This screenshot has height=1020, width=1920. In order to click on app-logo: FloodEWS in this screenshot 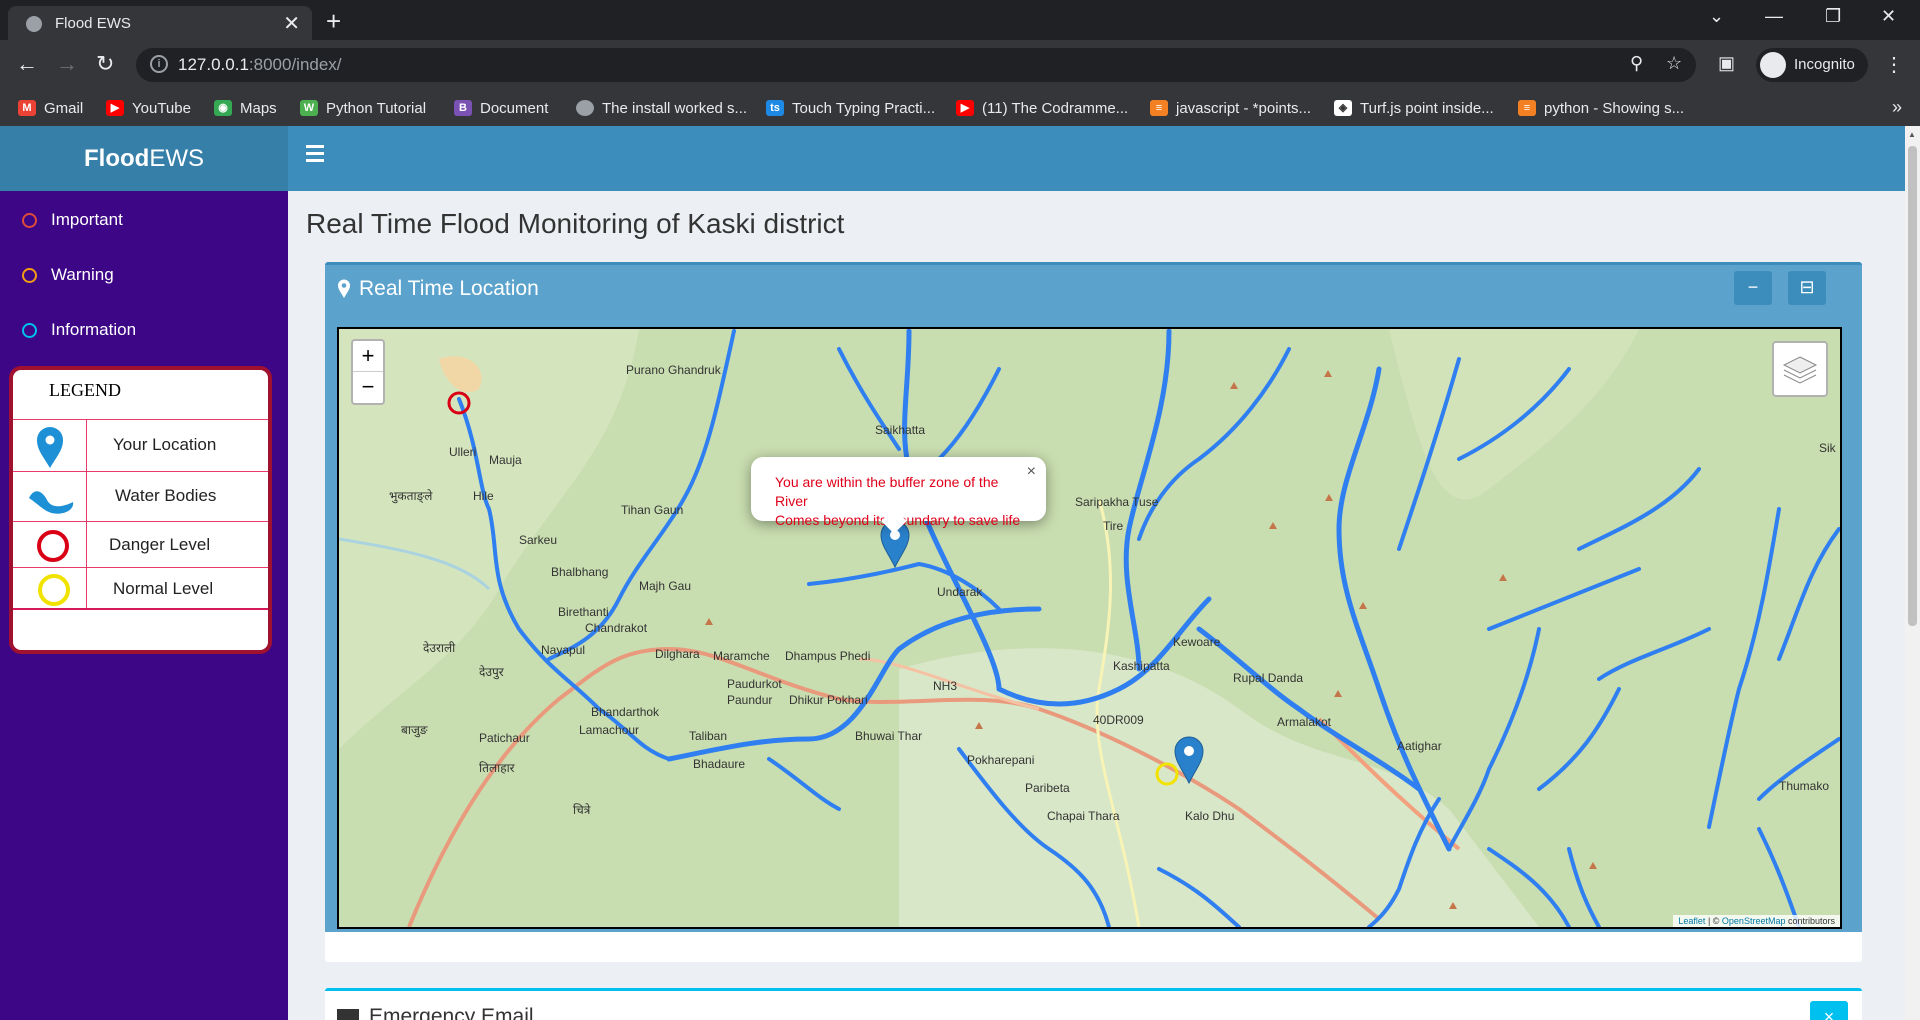, I will do `click(144, 158)`.